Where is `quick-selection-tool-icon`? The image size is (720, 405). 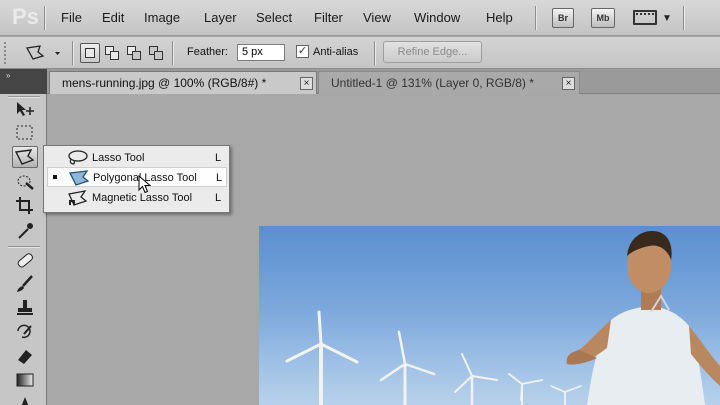
quick-selection-tool-icon is located at coordinates (25, 182).